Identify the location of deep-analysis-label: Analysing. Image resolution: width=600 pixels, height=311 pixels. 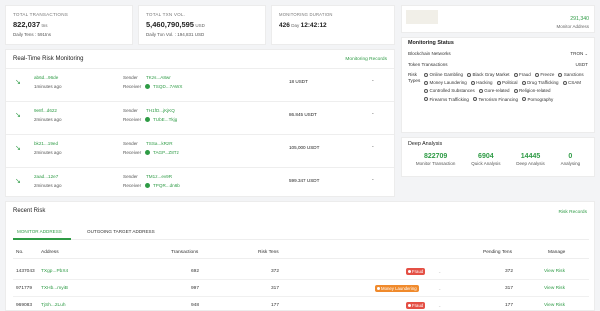
(570, 163).